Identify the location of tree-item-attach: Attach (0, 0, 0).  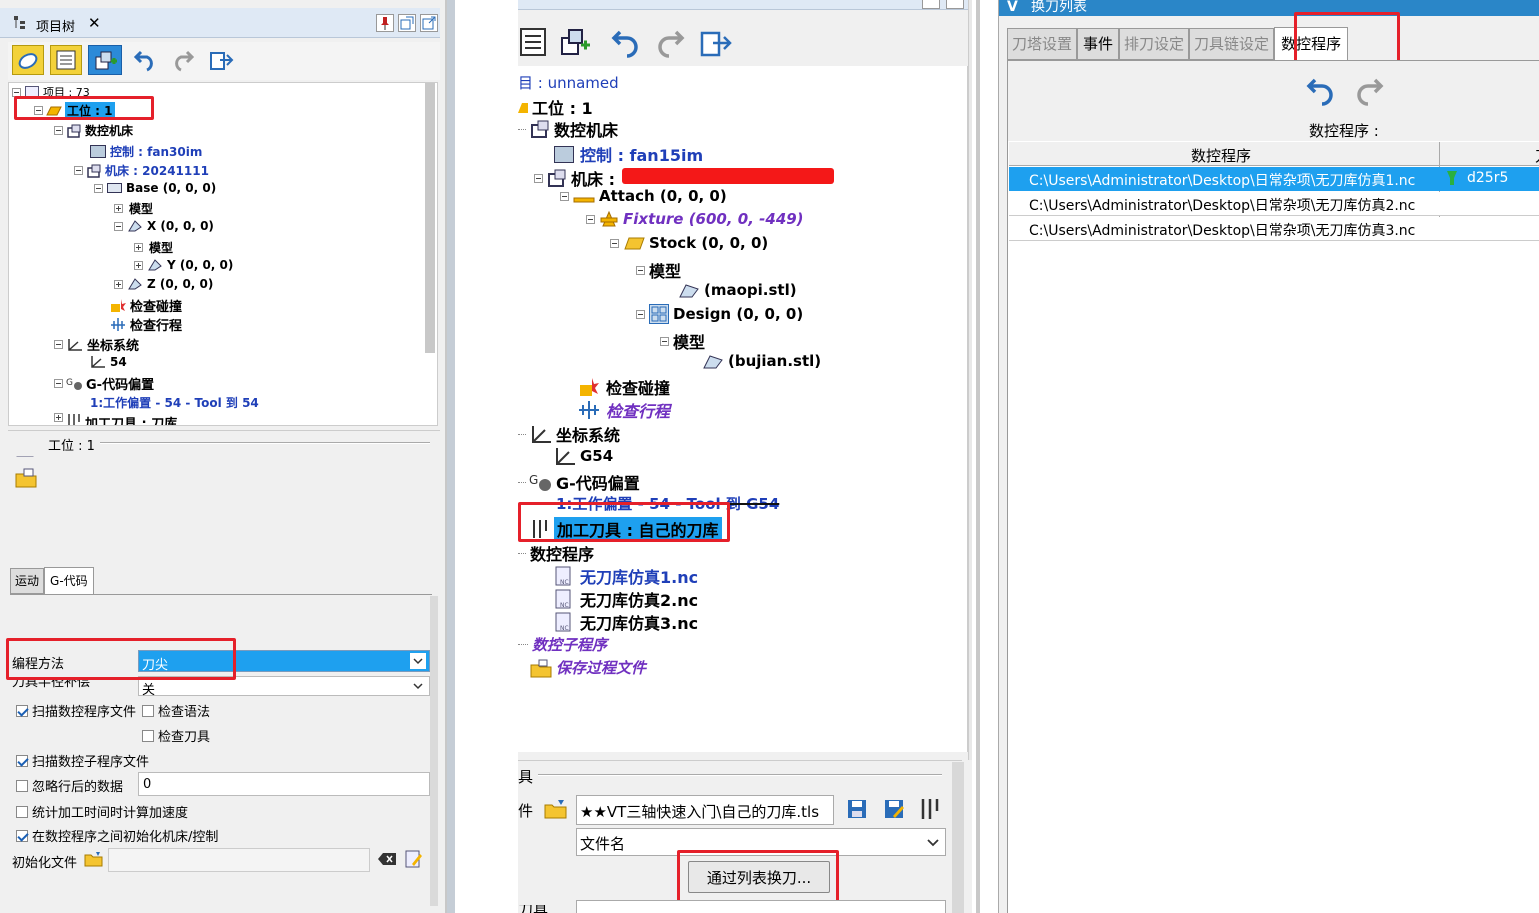
(643, 196).